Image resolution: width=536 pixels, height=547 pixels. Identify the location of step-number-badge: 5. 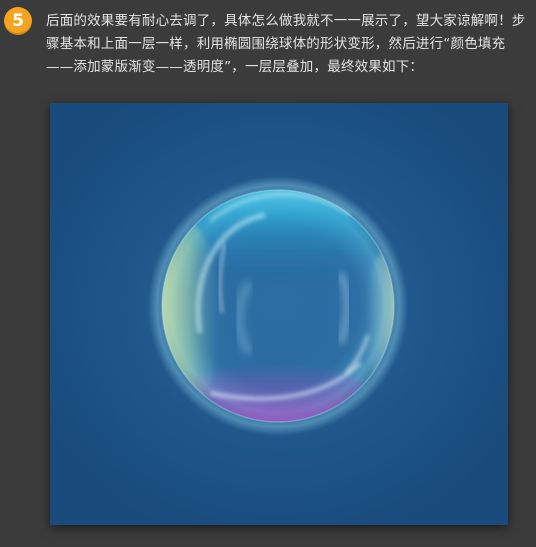
(18, 21).